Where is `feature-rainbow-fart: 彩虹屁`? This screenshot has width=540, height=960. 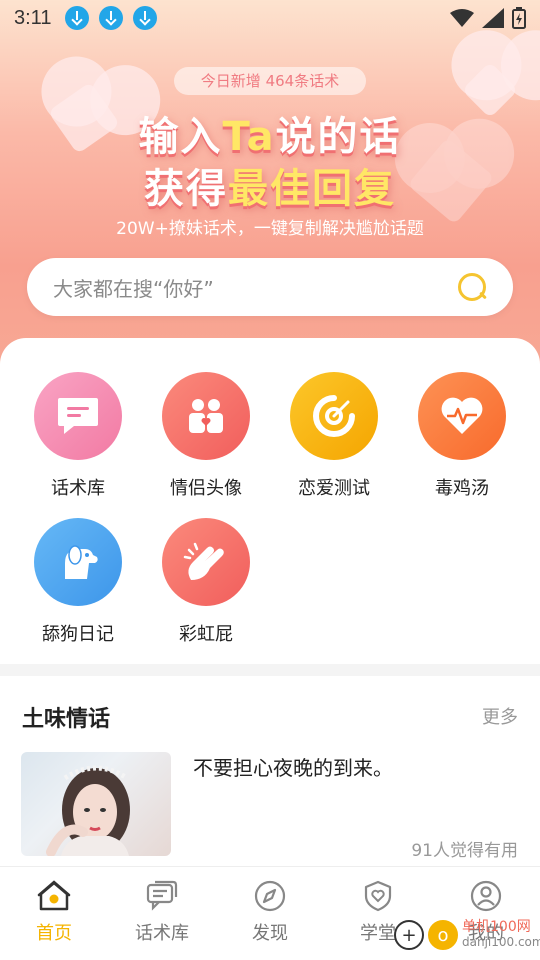 feature-rainbow-fart: 彩虹屁 is located at coordinates (206, 582).